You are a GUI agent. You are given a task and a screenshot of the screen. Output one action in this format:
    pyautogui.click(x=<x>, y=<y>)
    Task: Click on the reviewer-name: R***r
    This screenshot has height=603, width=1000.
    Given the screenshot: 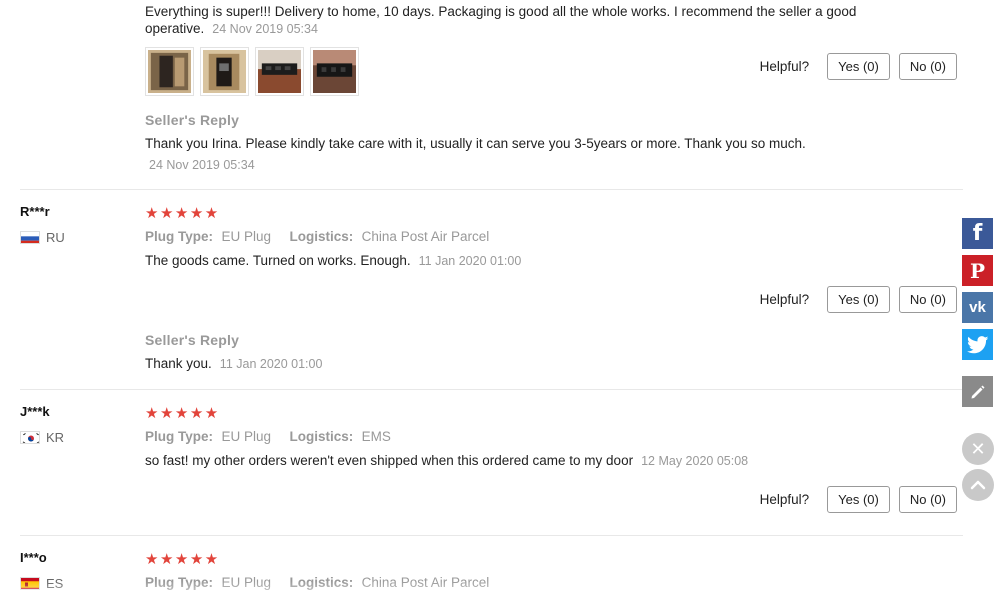 What is the action you would take?
    pyautogui.click(x=35, y=211)
    